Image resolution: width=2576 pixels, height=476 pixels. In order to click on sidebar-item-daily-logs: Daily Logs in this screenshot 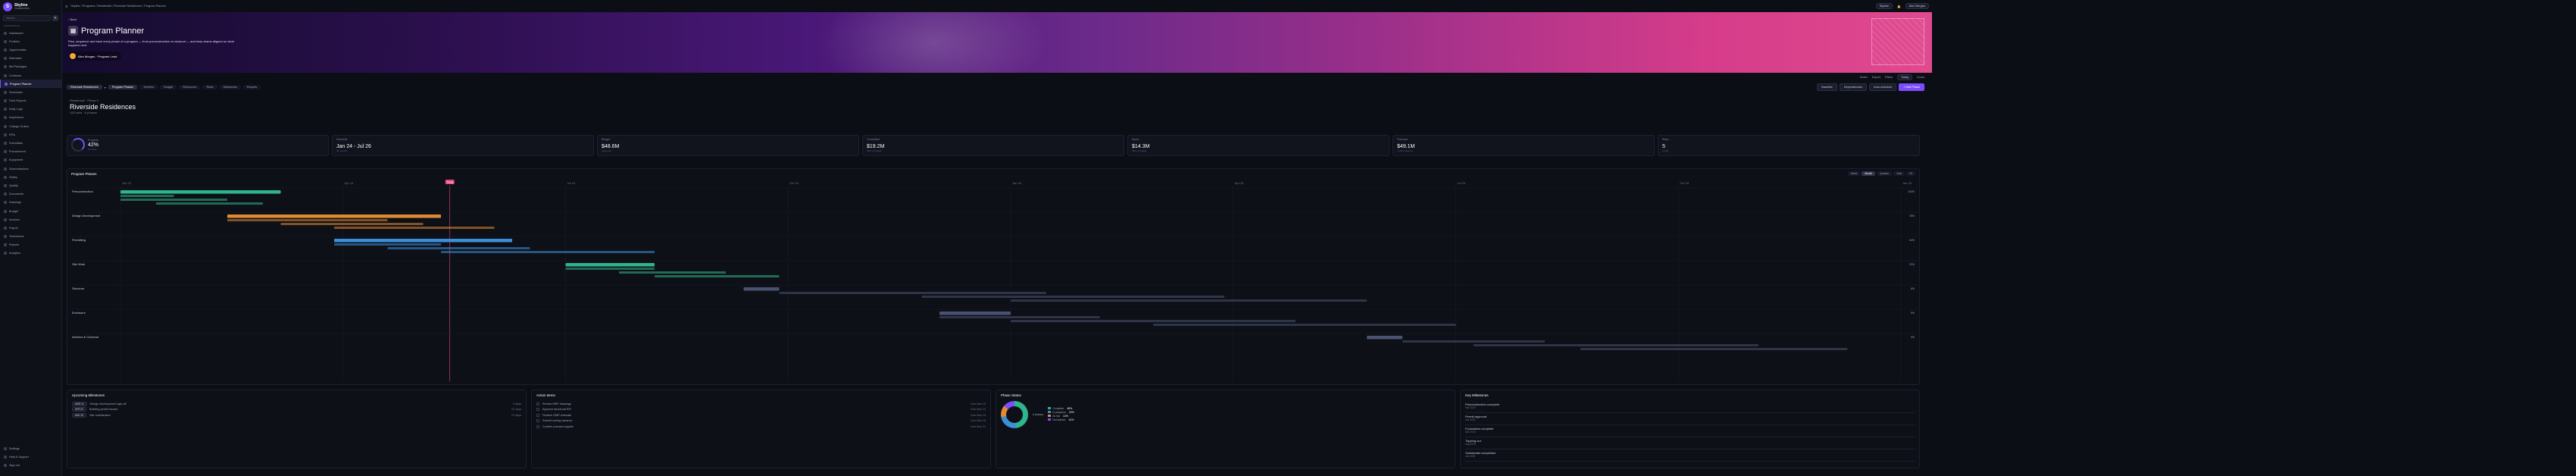, I will do `click(31, 109)`.